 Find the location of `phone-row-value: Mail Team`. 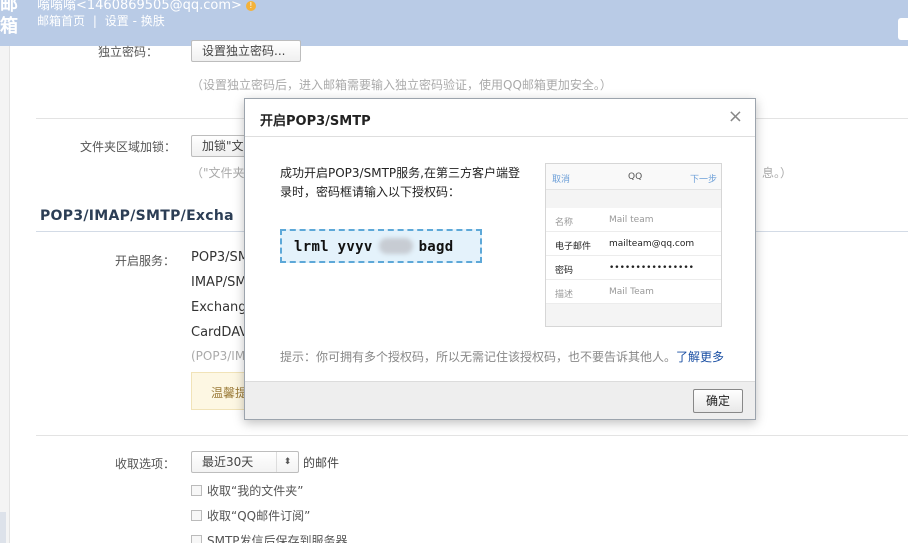

phone-row-value: Mail Team is located at coordinates (631, 292).